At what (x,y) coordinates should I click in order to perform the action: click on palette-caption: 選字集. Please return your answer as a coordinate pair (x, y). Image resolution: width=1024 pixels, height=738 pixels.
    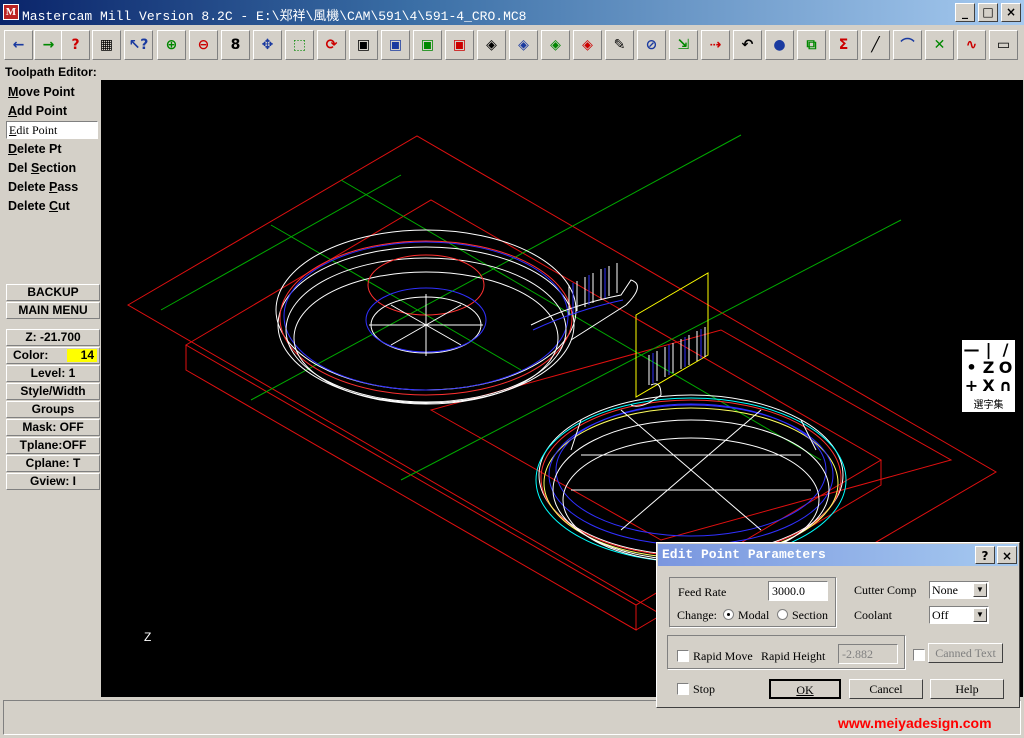
    Looking at the image, I should click on (988, 405).